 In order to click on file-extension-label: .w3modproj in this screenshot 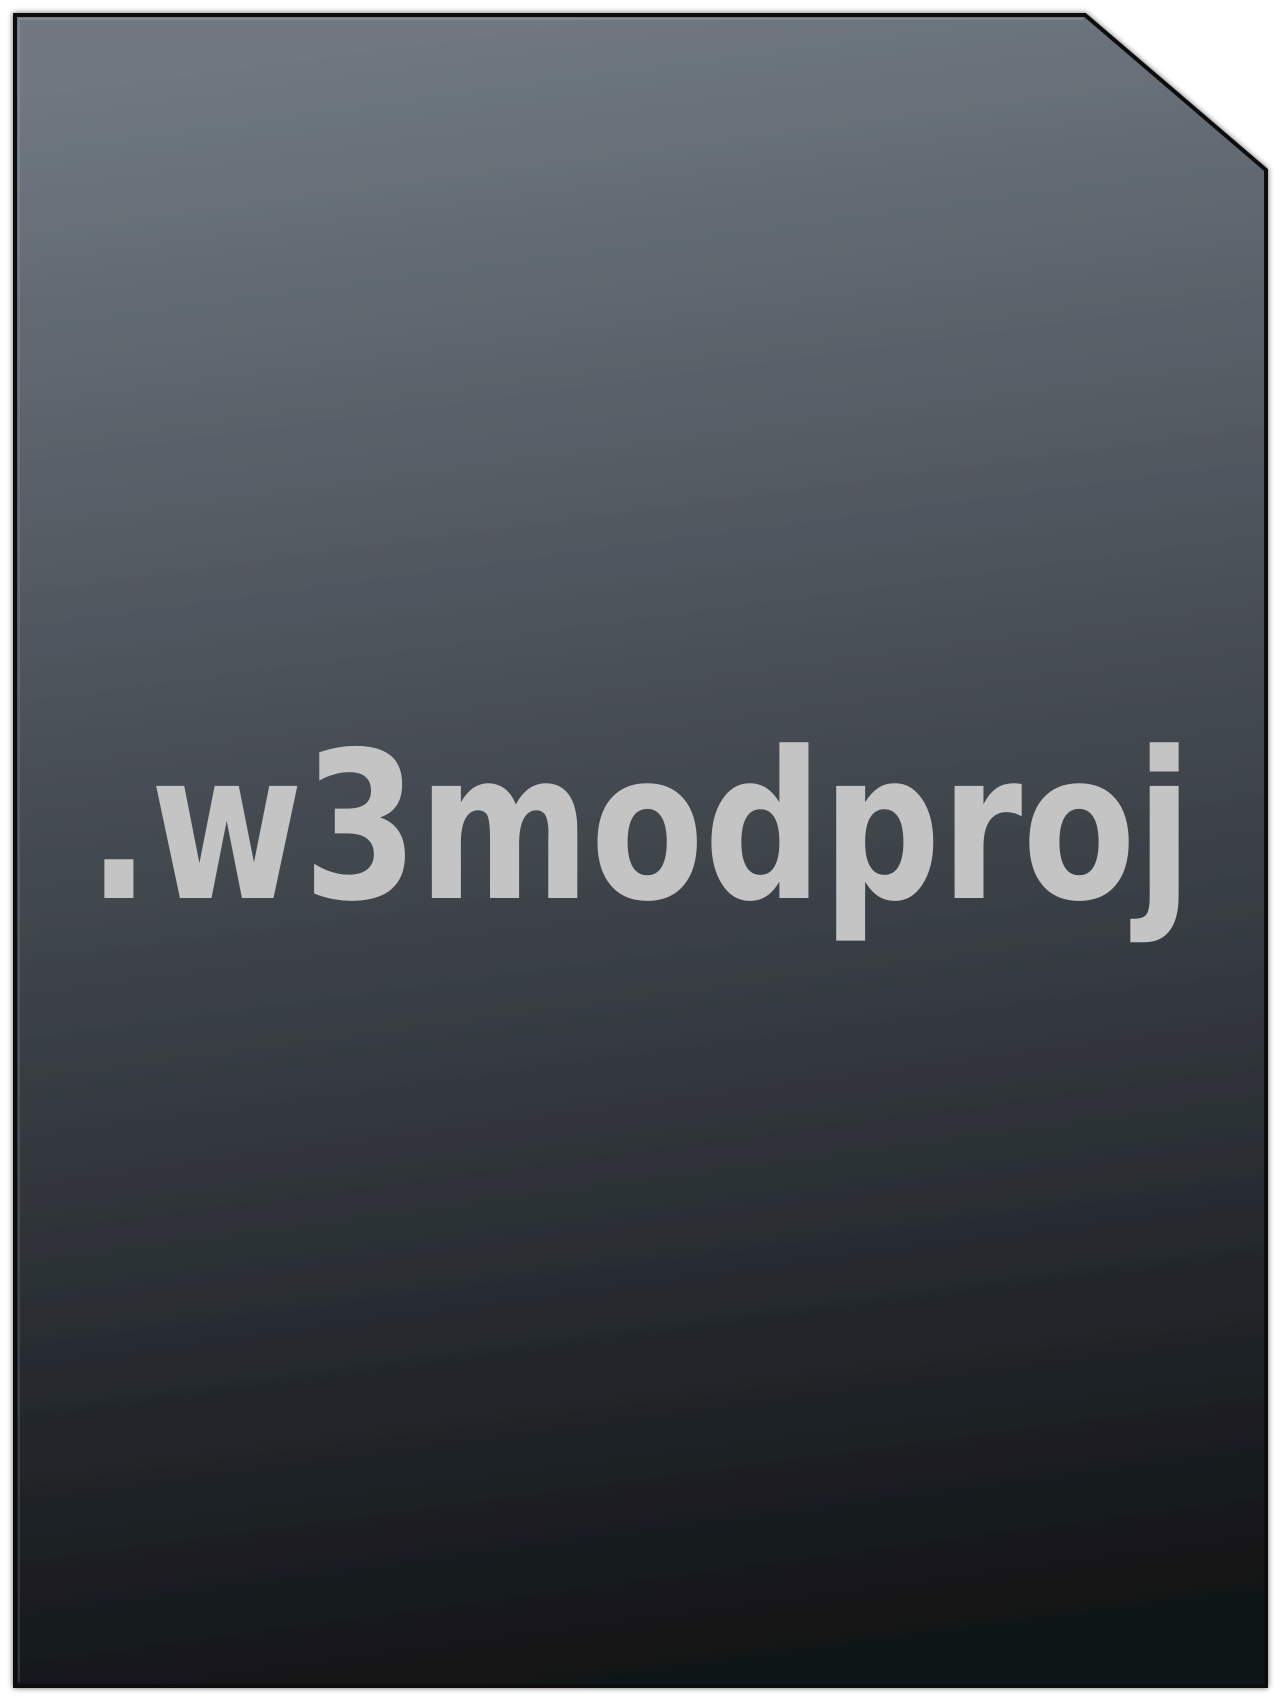, I will do `click(640, 828)`.